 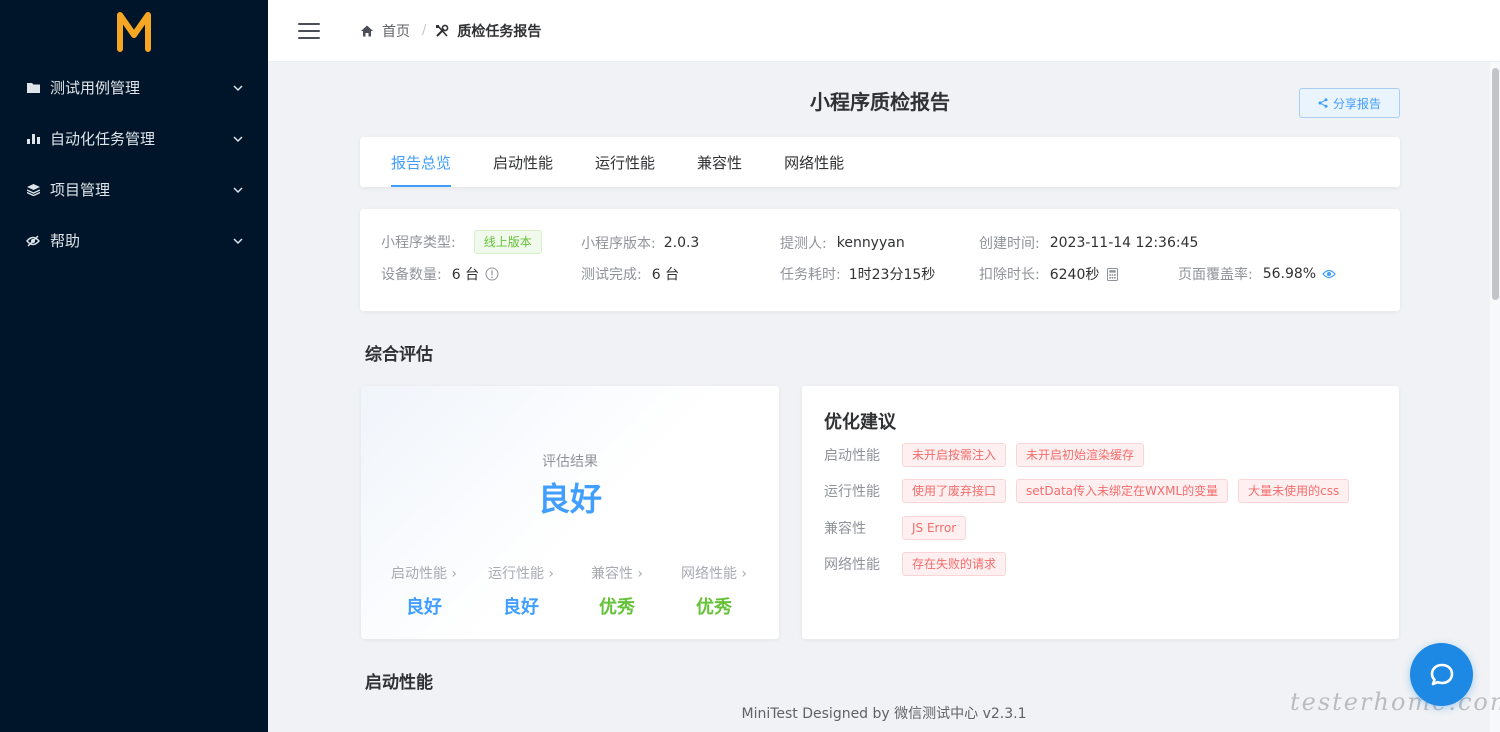 What do you see at coordinates (1349, 103) in the screenshot?
I see `share-report-button: 分享报告` at bounding box center [1349, 103].